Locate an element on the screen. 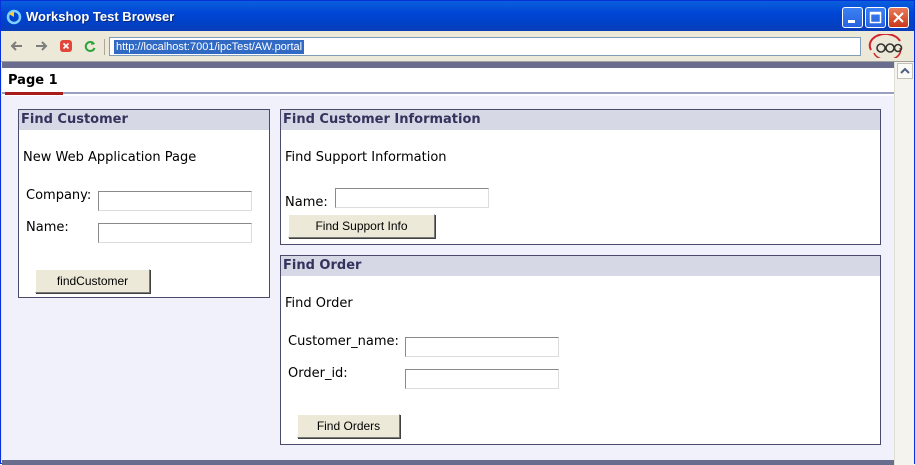 The image size is (915, 465). scroll-up-button is located at coordinates (905, 71).